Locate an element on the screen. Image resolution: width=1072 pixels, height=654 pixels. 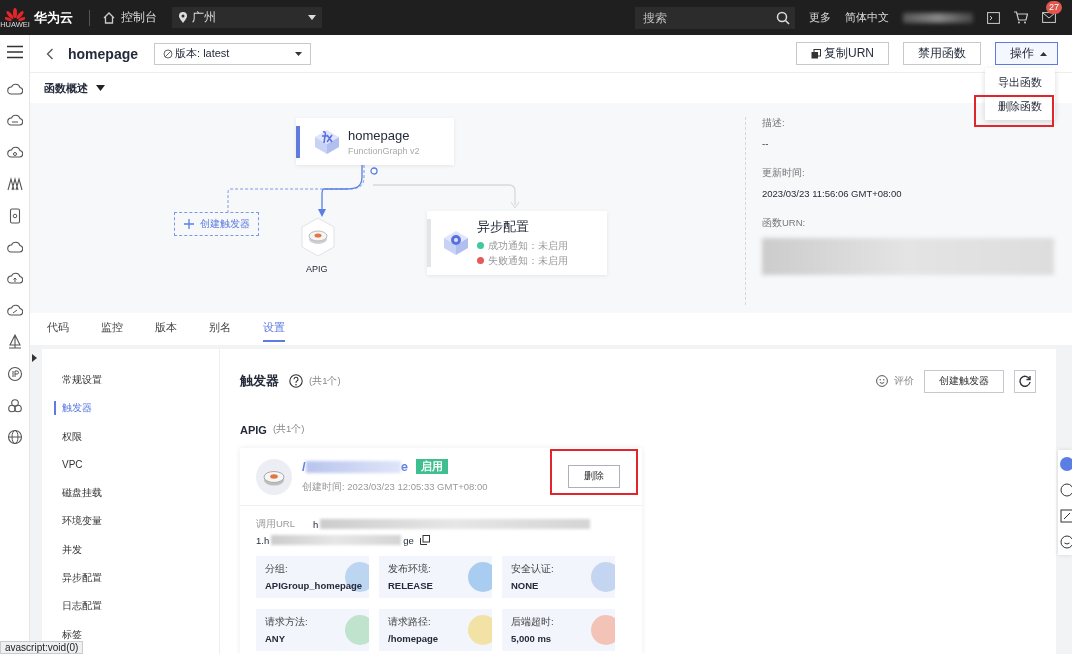
url-text: h is located at coordinates (316, 524).